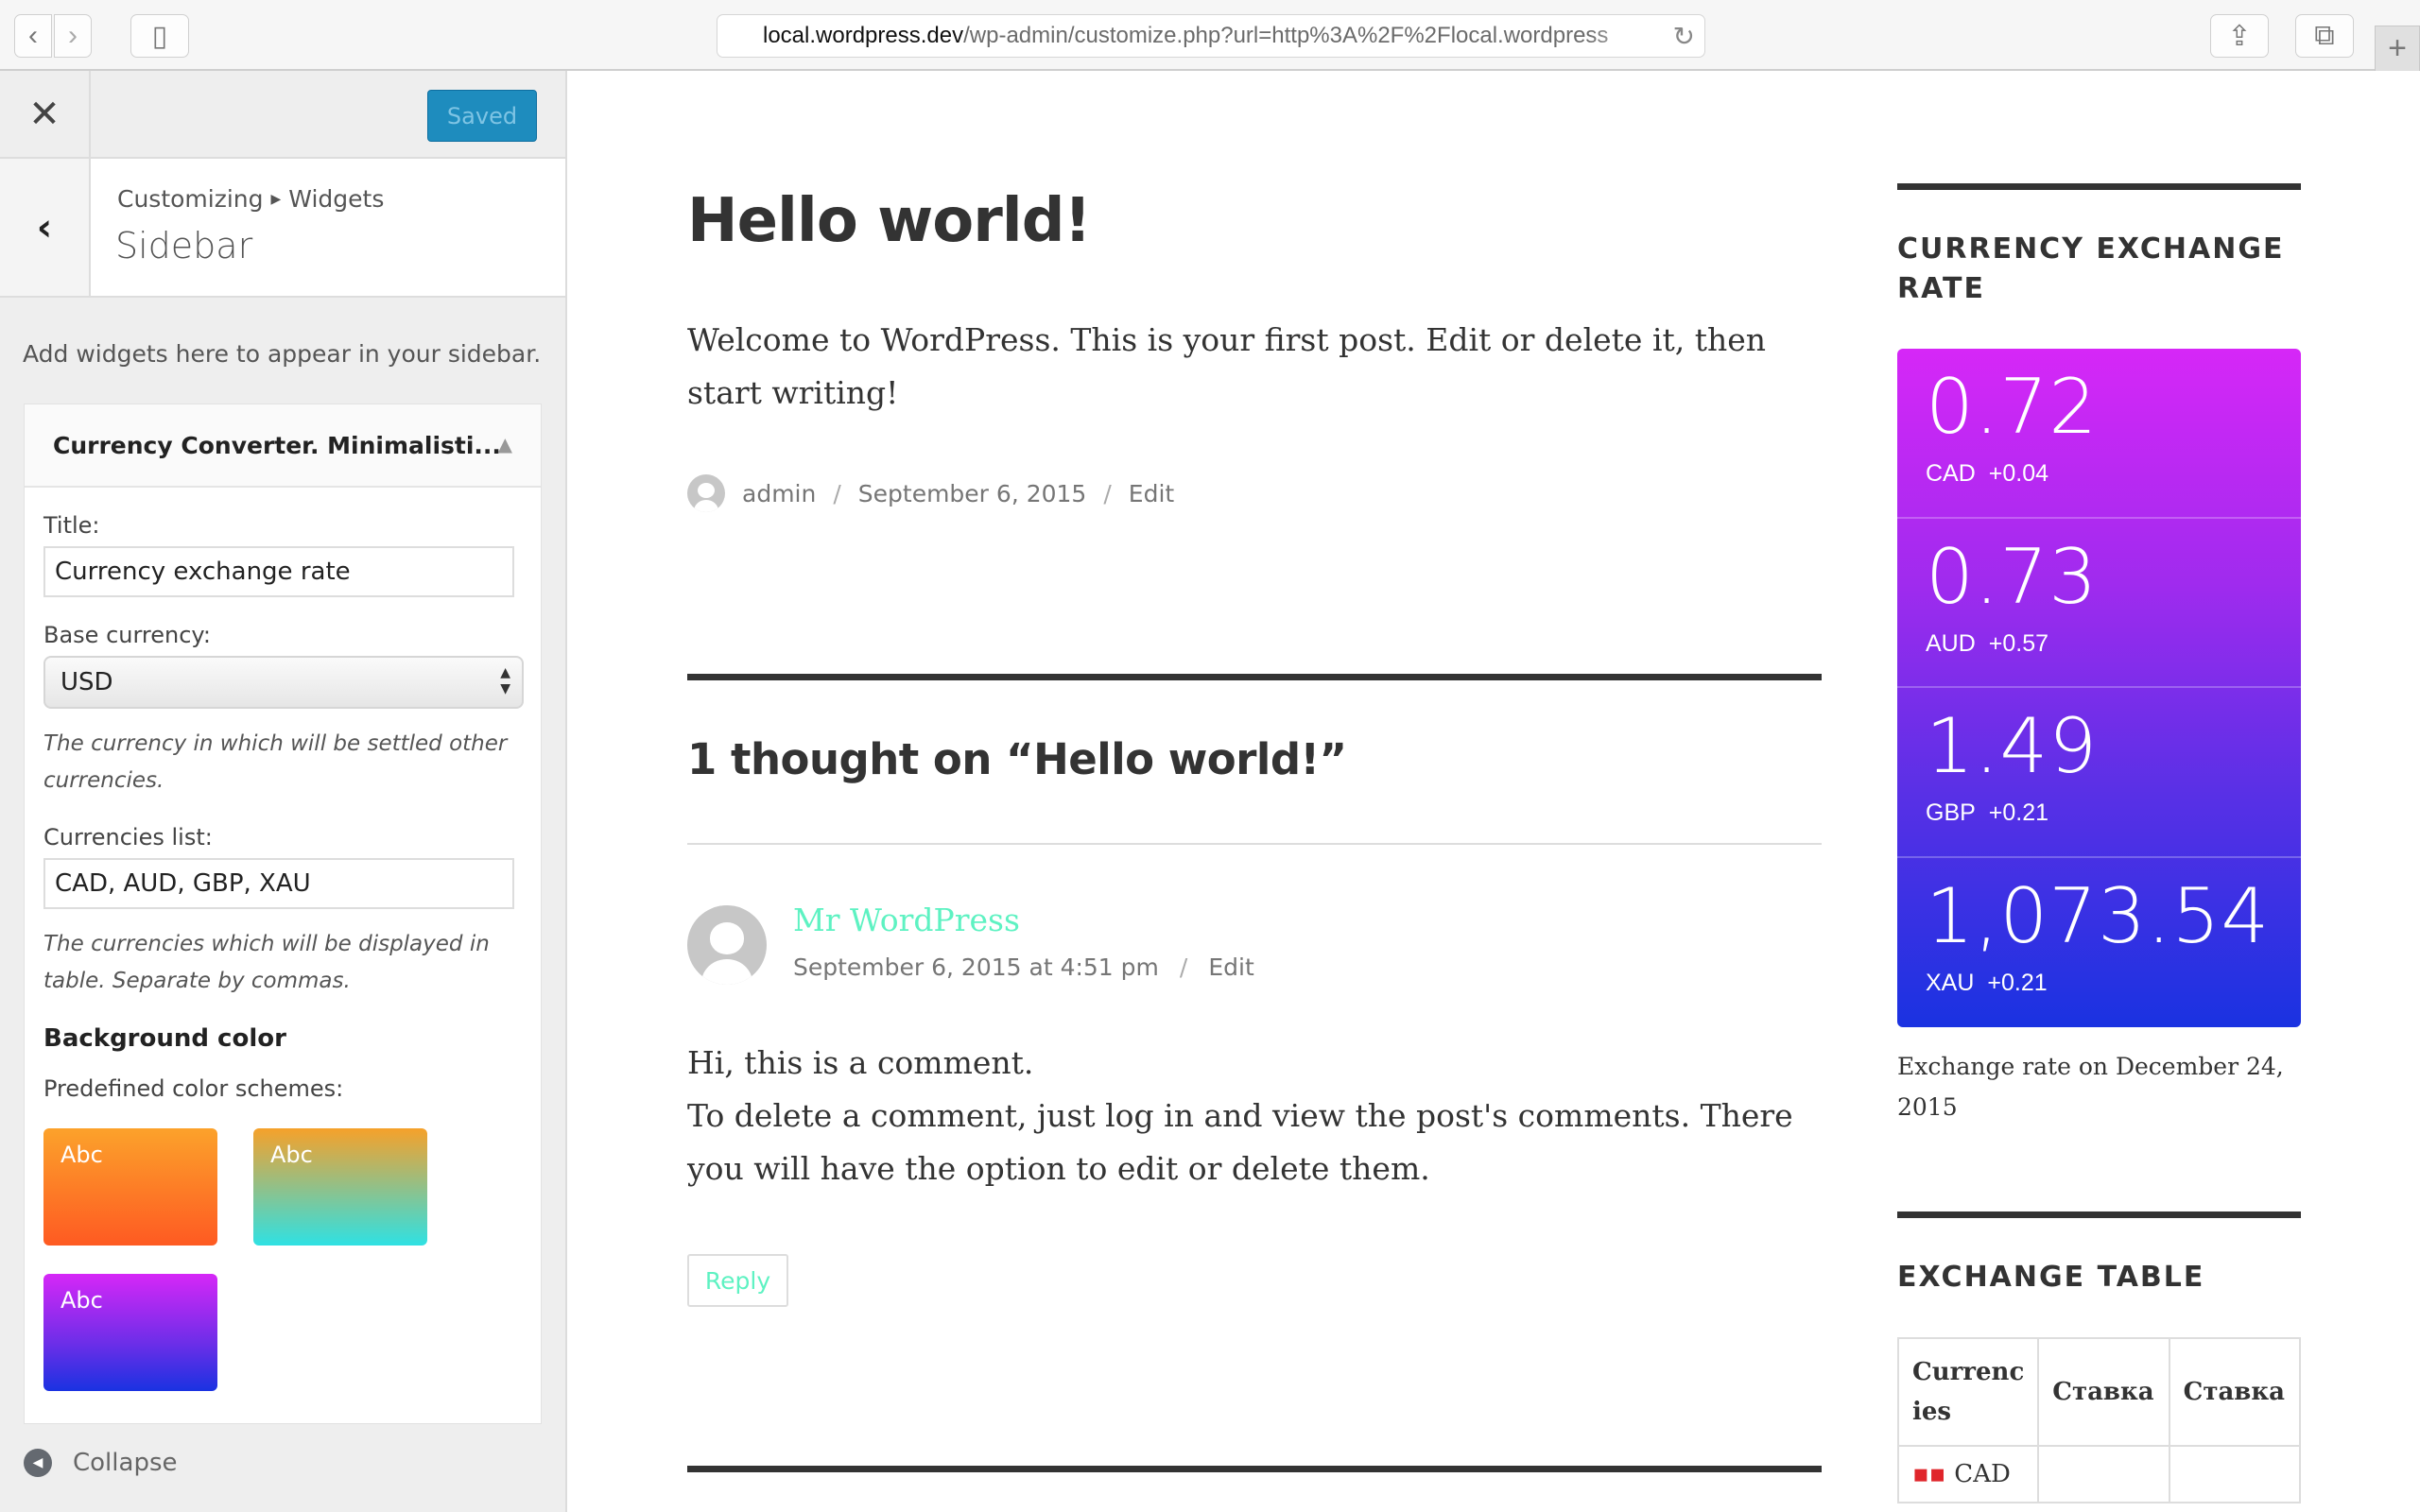  I want to click on share-icon: ⇪, so click(2239, 36).